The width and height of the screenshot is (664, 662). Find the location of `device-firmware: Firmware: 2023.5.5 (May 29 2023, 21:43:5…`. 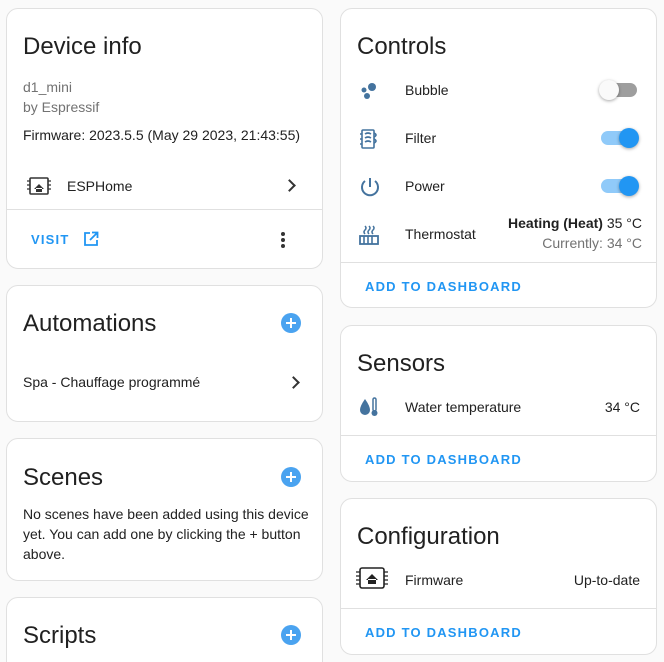

device-firmware: Firmware: 2023.5.5 (May 29 2023, 21:43:5… is located at coordinates (162, 135).